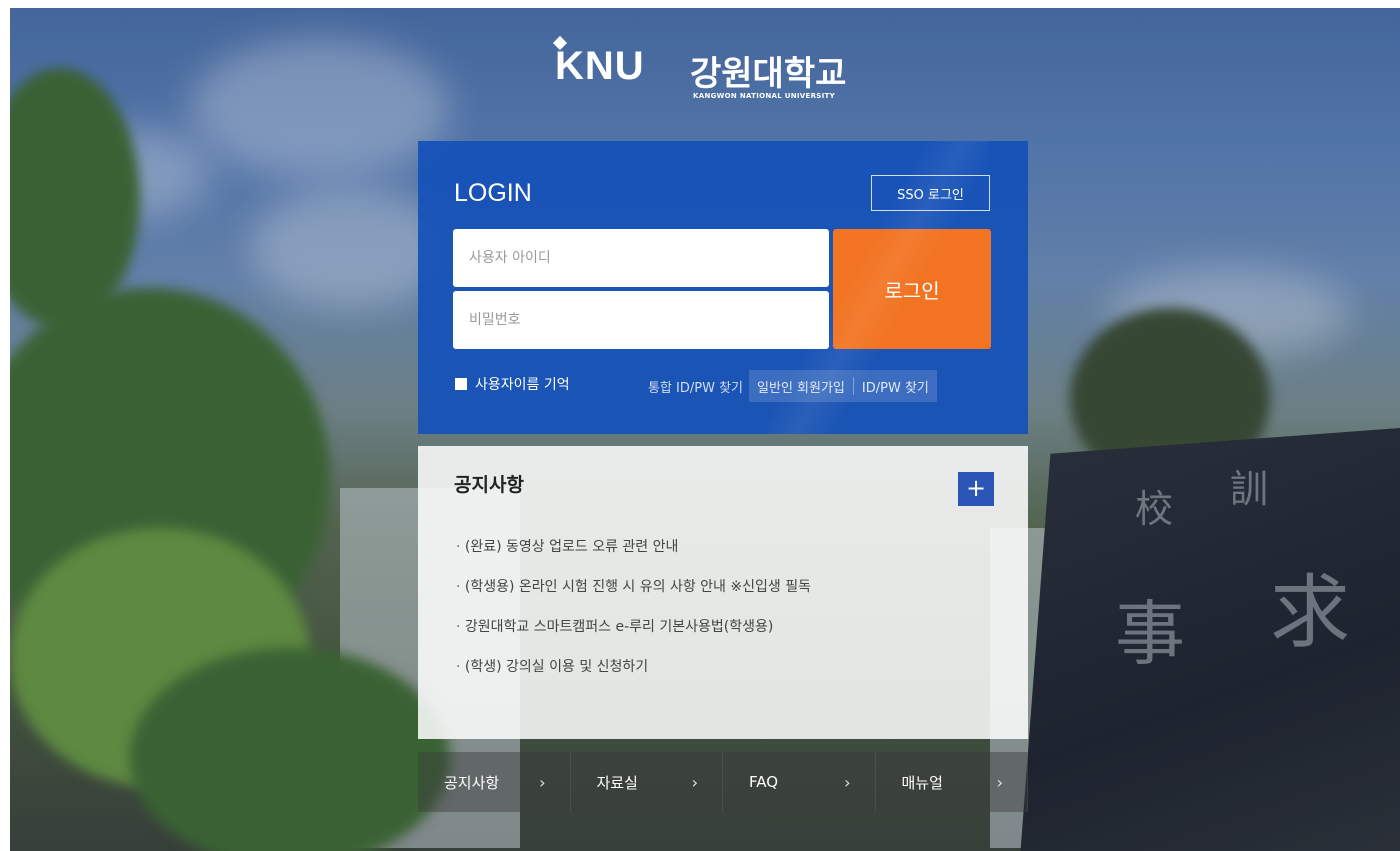 Image resolution: width=1400 pixels, height=851 pixels. What do you see at coordinates (801, 386) in the screenshot?
I see `signup-link: 일반인 회원가입` at bounding box center [801, 386].